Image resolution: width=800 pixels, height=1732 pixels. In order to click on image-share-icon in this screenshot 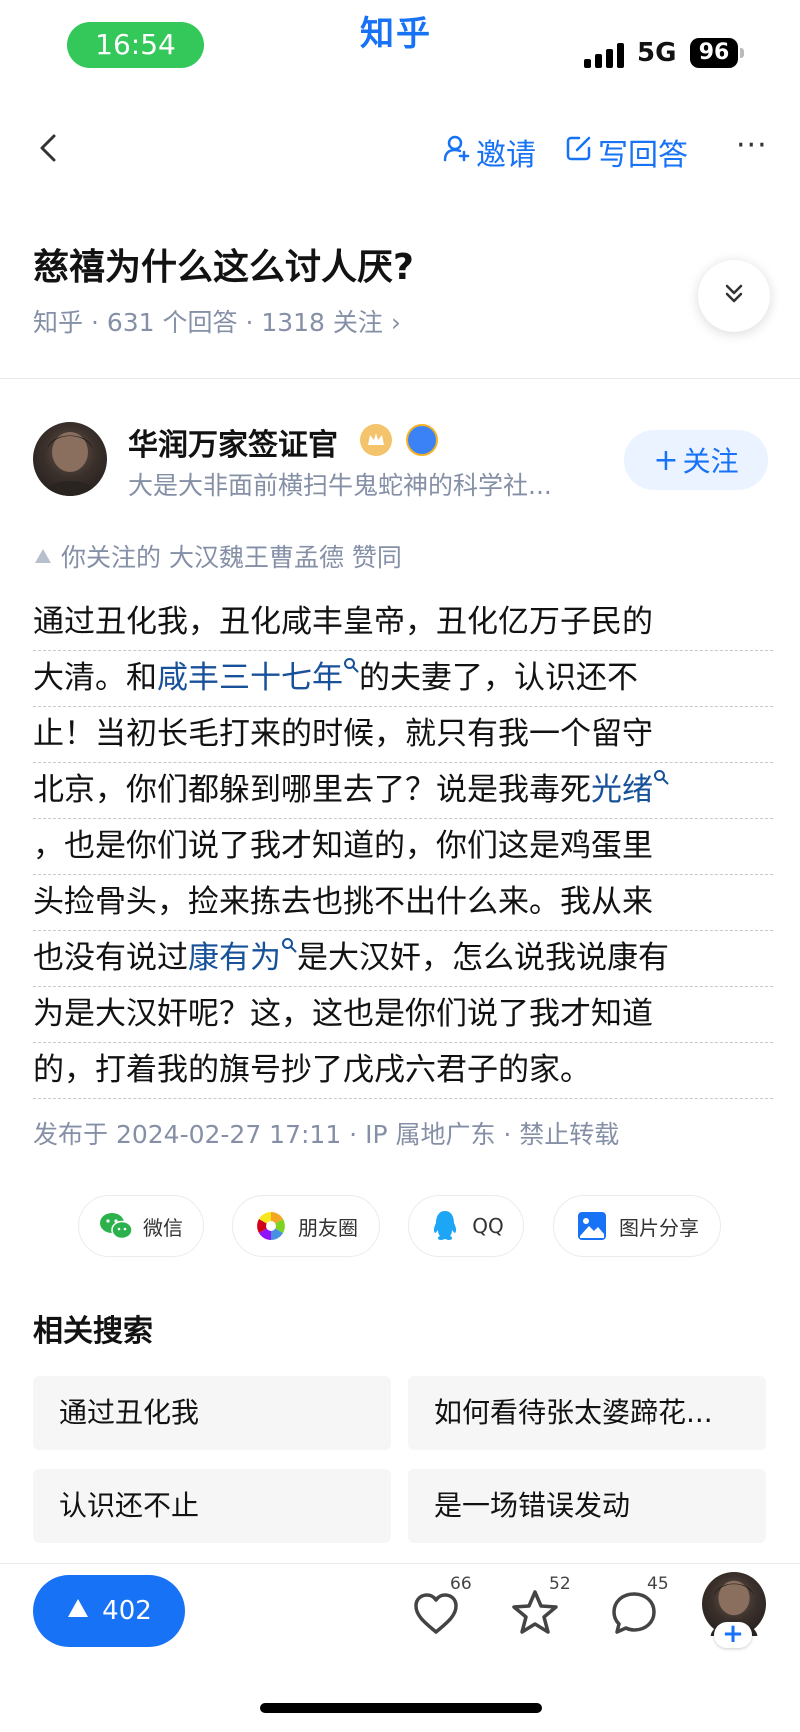, I will do `click(592, 1226)`.